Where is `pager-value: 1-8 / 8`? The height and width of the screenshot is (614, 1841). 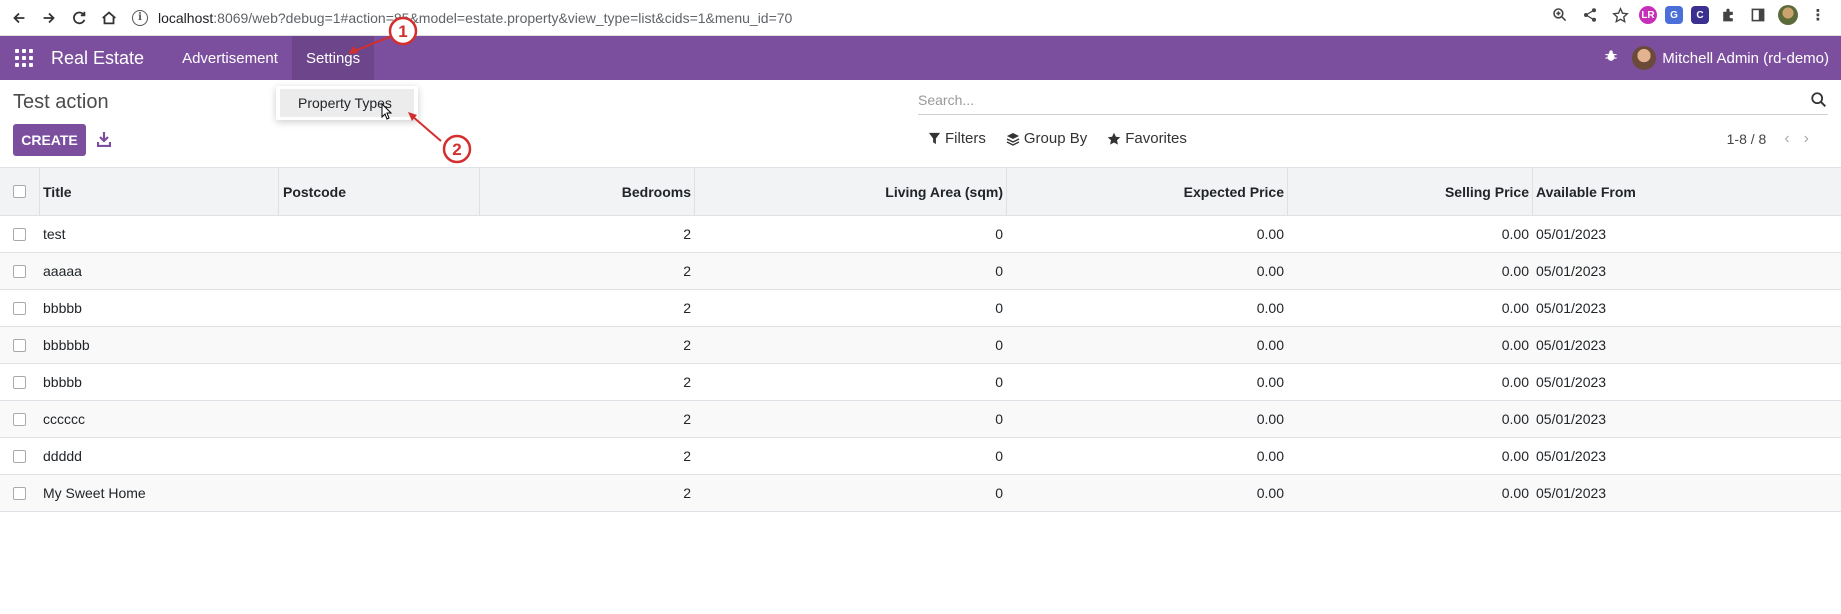 pager-value: 1-8 / 8 is located at coordinates (1747, 139).